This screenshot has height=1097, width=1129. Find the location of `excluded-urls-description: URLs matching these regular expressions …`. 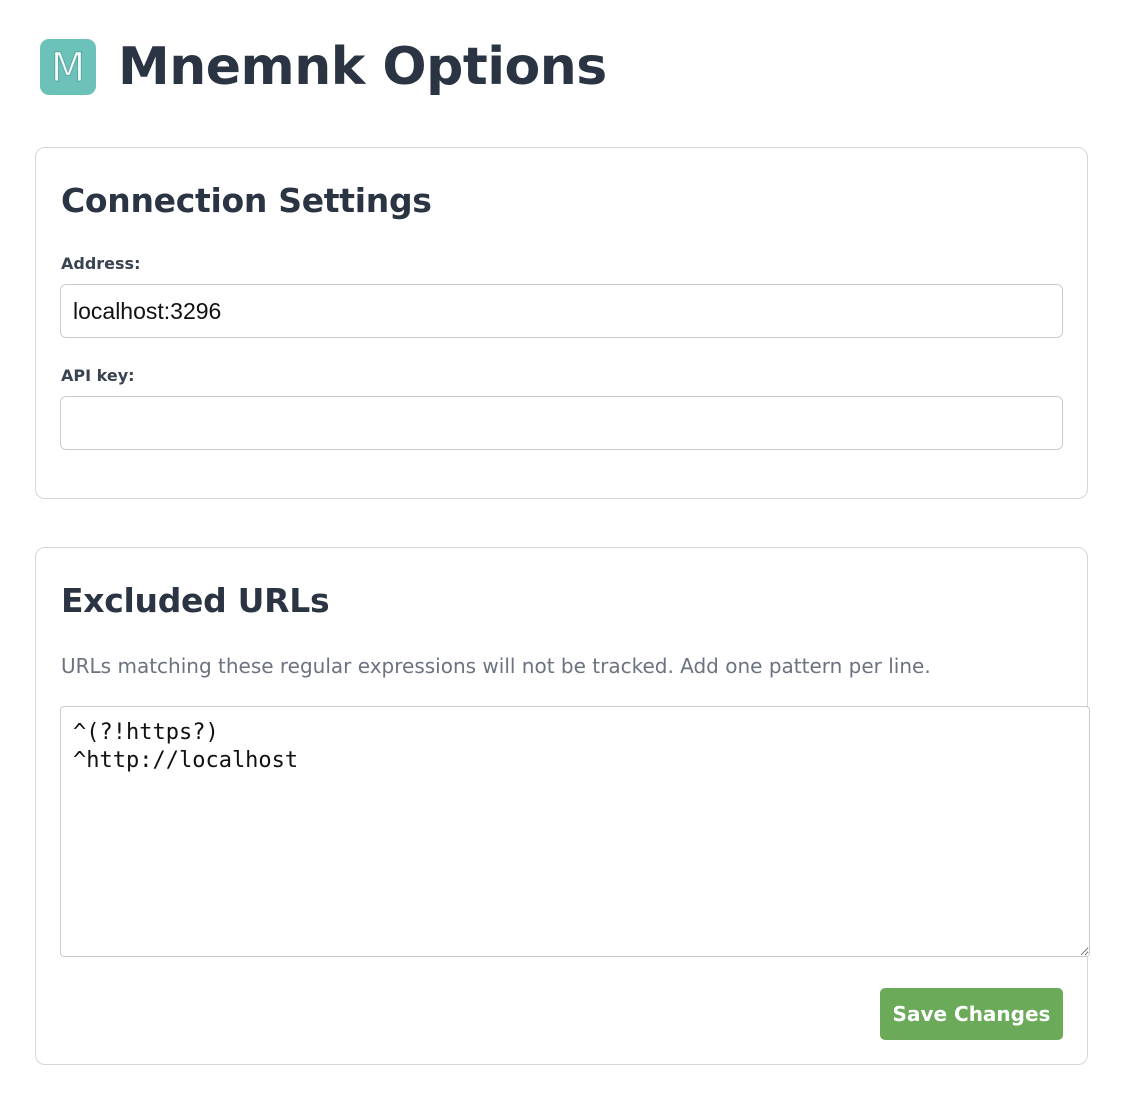

excluded-urls-description: URLs matching these regular expressions … is located at coordinates (496, 666).